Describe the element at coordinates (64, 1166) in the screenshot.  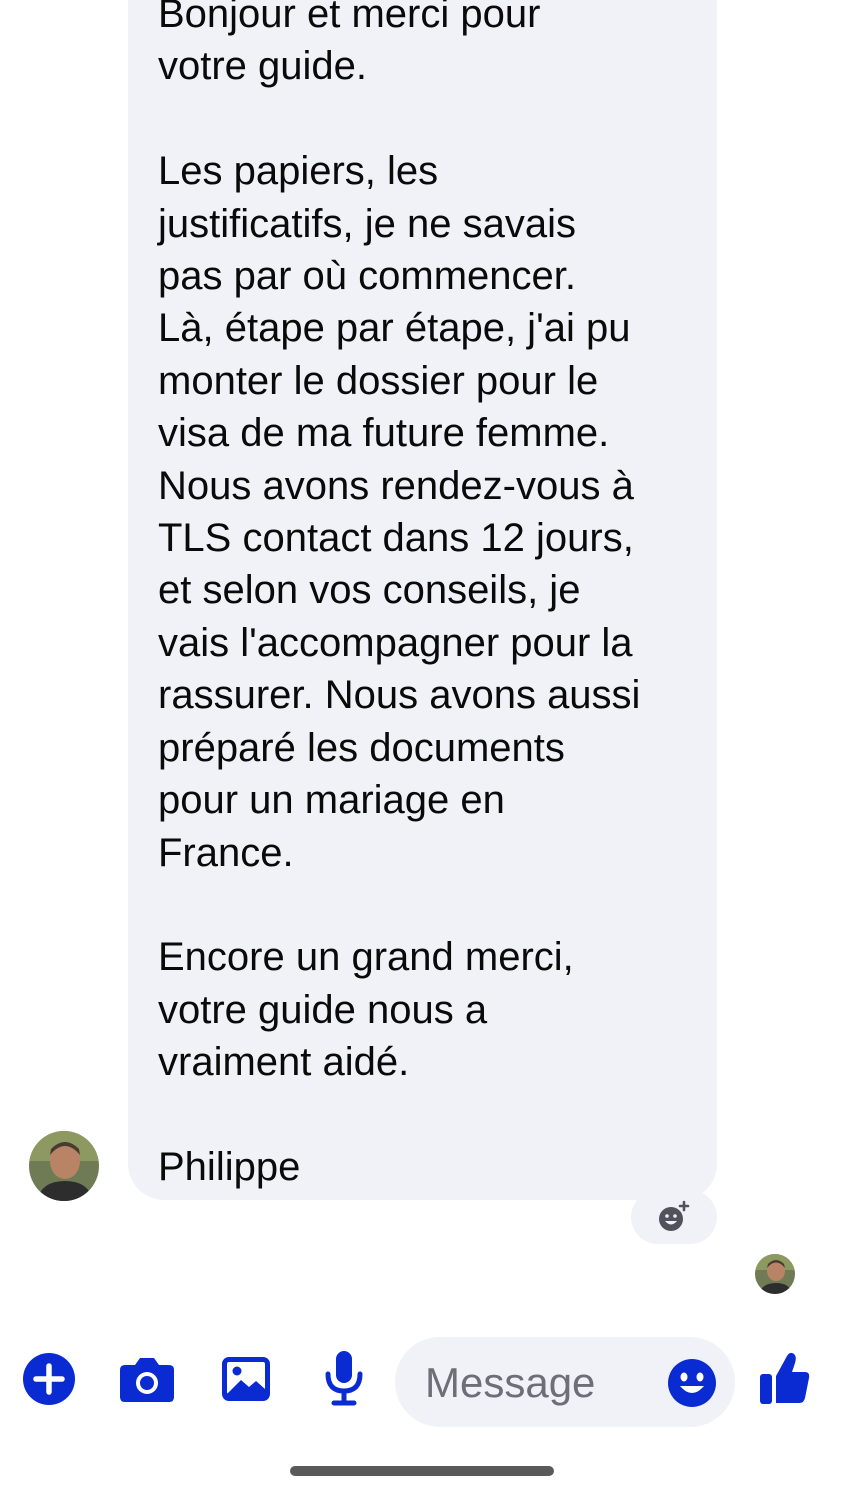
I see `sender-avatar` at that location.